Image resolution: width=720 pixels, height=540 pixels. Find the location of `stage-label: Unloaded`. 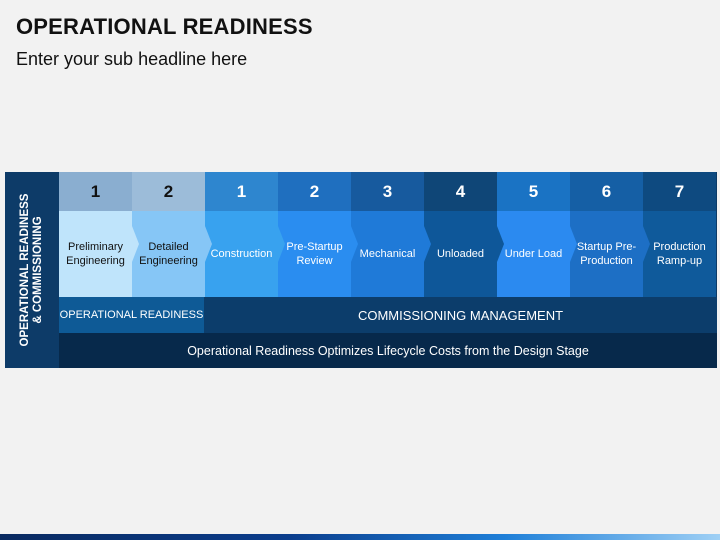

stage-label: Unloaded is located at coordinates (460, 254).